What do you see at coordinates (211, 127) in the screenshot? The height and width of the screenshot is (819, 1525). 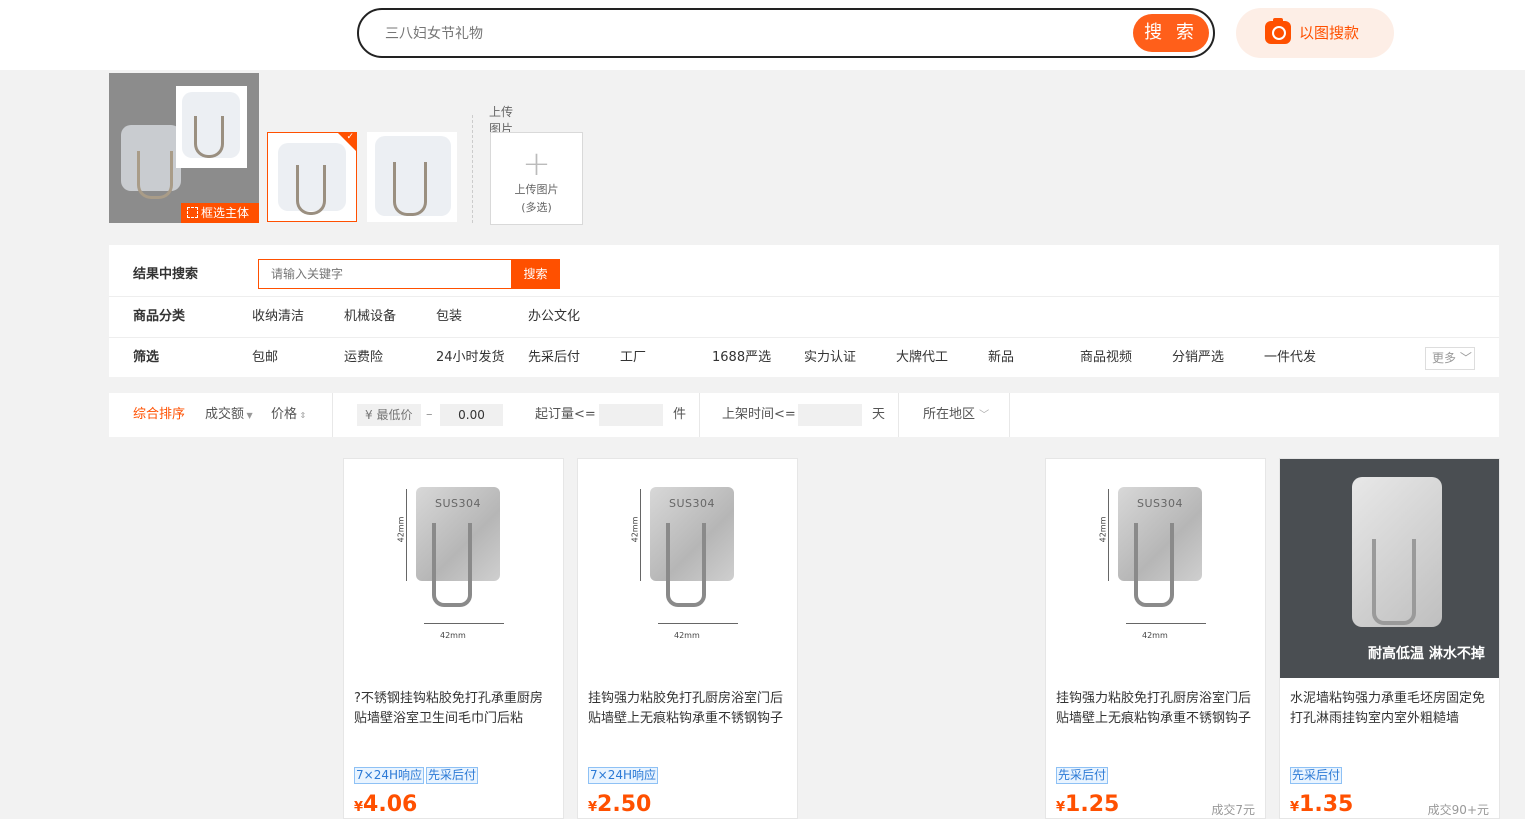 I see `crop-selection-box` at bounding box center [211, 127].